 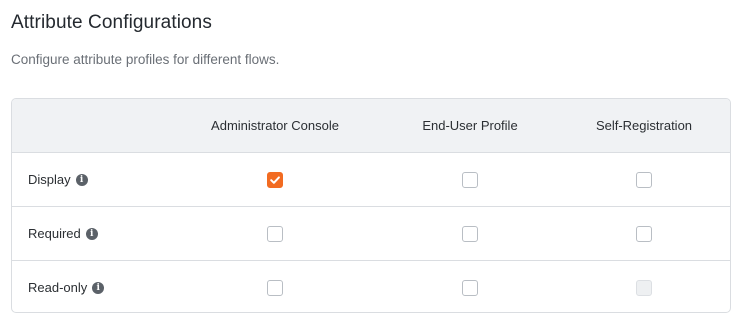 I want to click on checkbox-required-end-user-profile, so click(x=470, y=233).